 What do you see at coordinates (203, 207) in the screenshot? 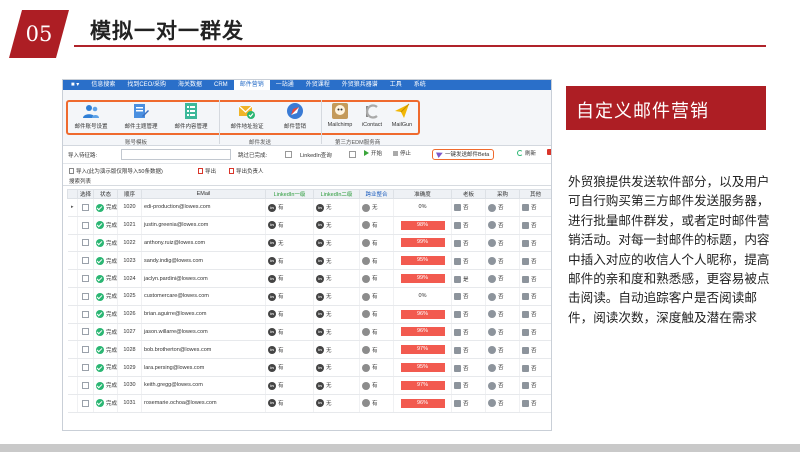
I see `email-cell: edi-production@lowes.com` at bounding box center [203, 207].